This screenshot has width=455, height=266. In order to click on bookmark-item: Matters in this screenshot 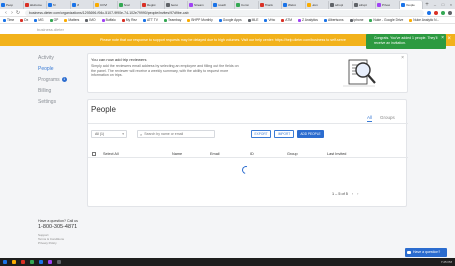, I will do `click(71, 20)`.